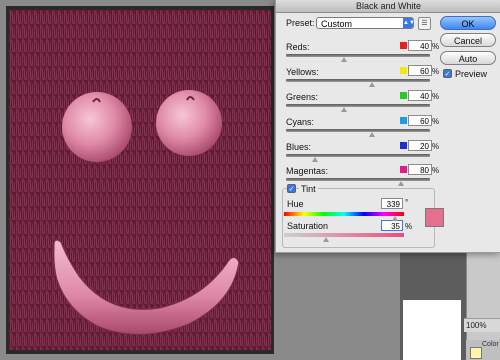  Describe the element at coordinates (326, 239) in the screenshot. I see `saturation-slider-thumb` at that location.